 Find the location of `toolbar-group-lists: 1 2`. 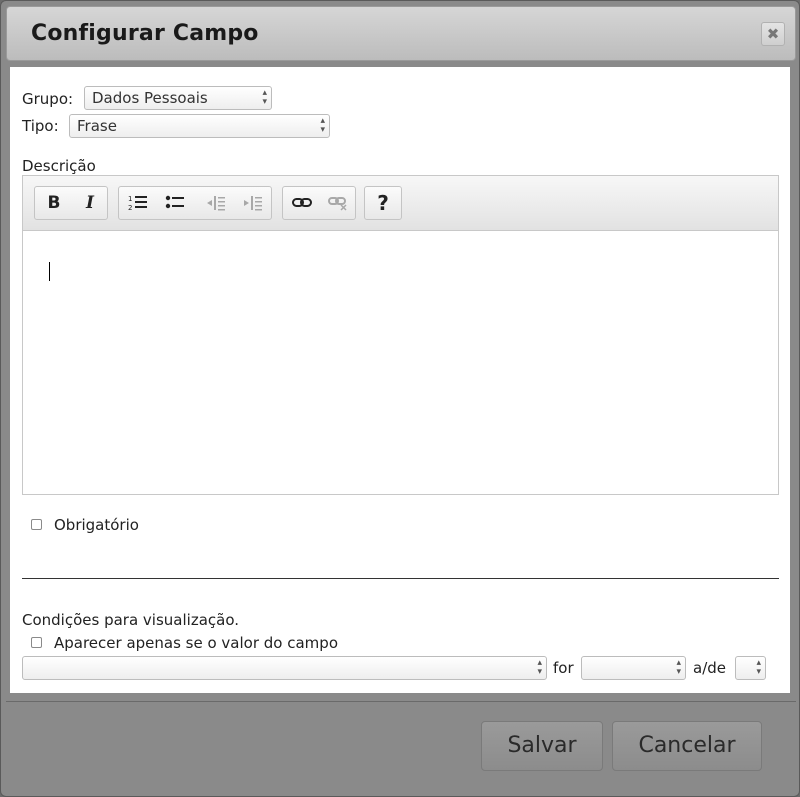

toolbar-group-lists: 1 2 is located at coordinates (195, 203).